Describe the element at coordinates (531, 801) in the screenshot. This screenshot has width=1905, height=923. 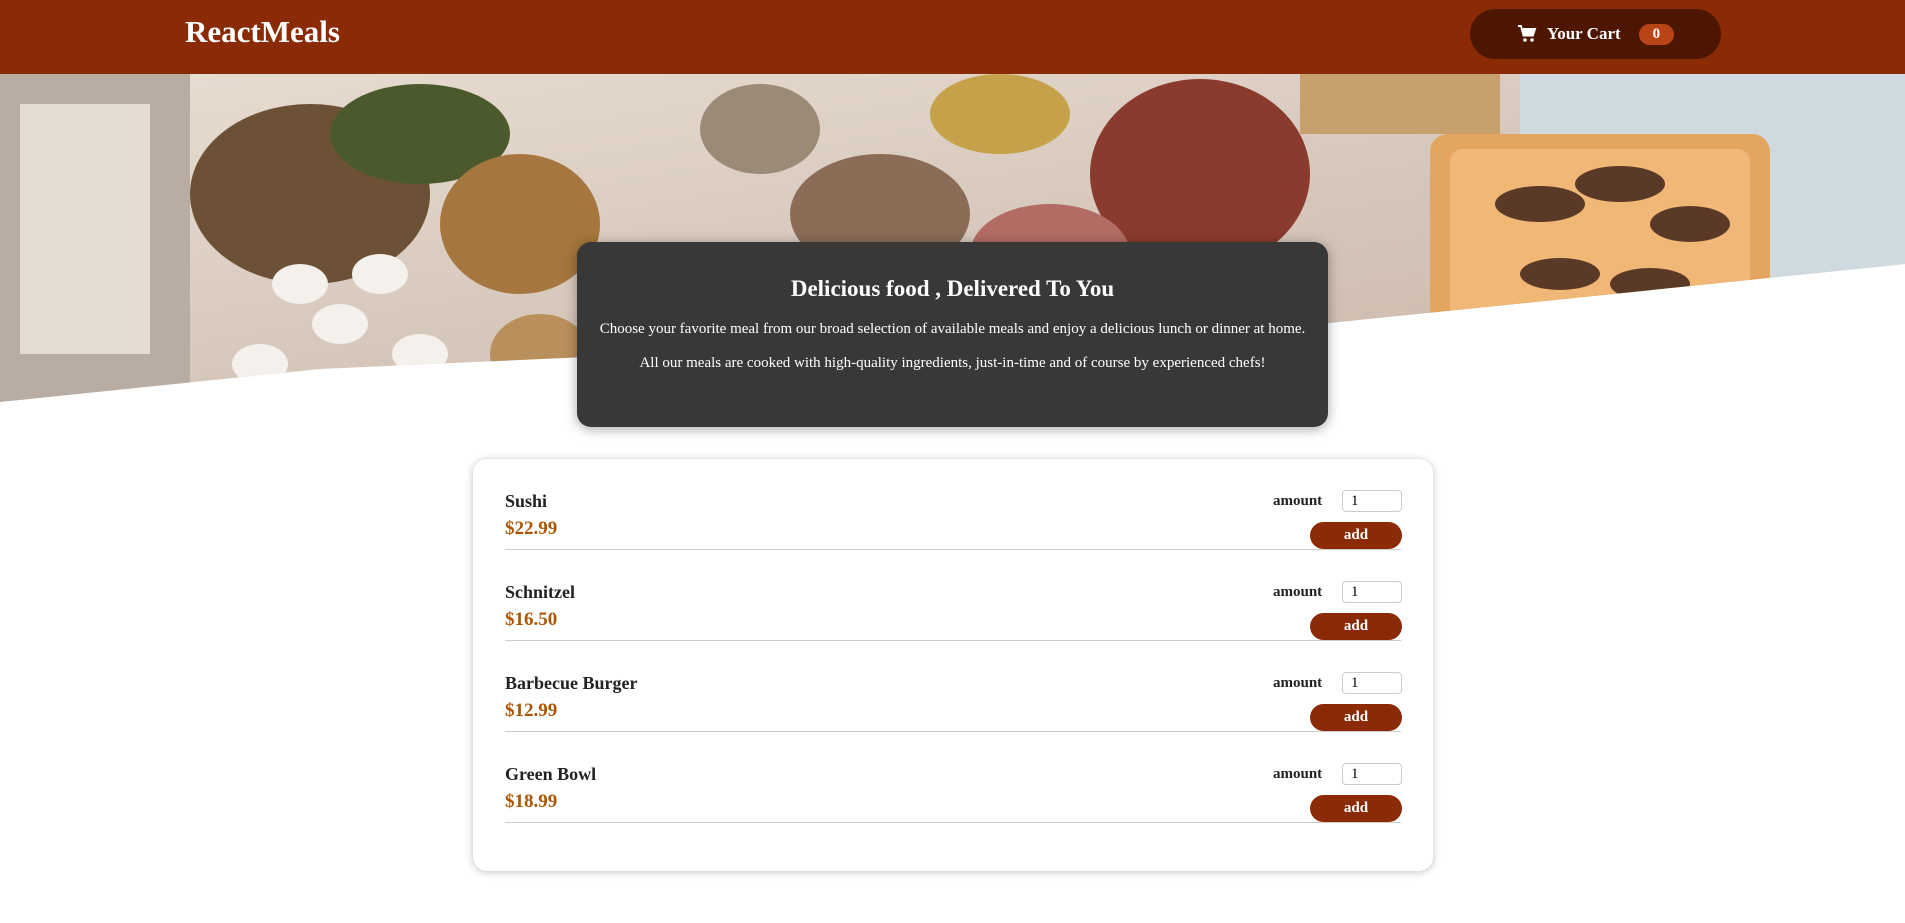
I see `meal-price: $18.99` at that location.